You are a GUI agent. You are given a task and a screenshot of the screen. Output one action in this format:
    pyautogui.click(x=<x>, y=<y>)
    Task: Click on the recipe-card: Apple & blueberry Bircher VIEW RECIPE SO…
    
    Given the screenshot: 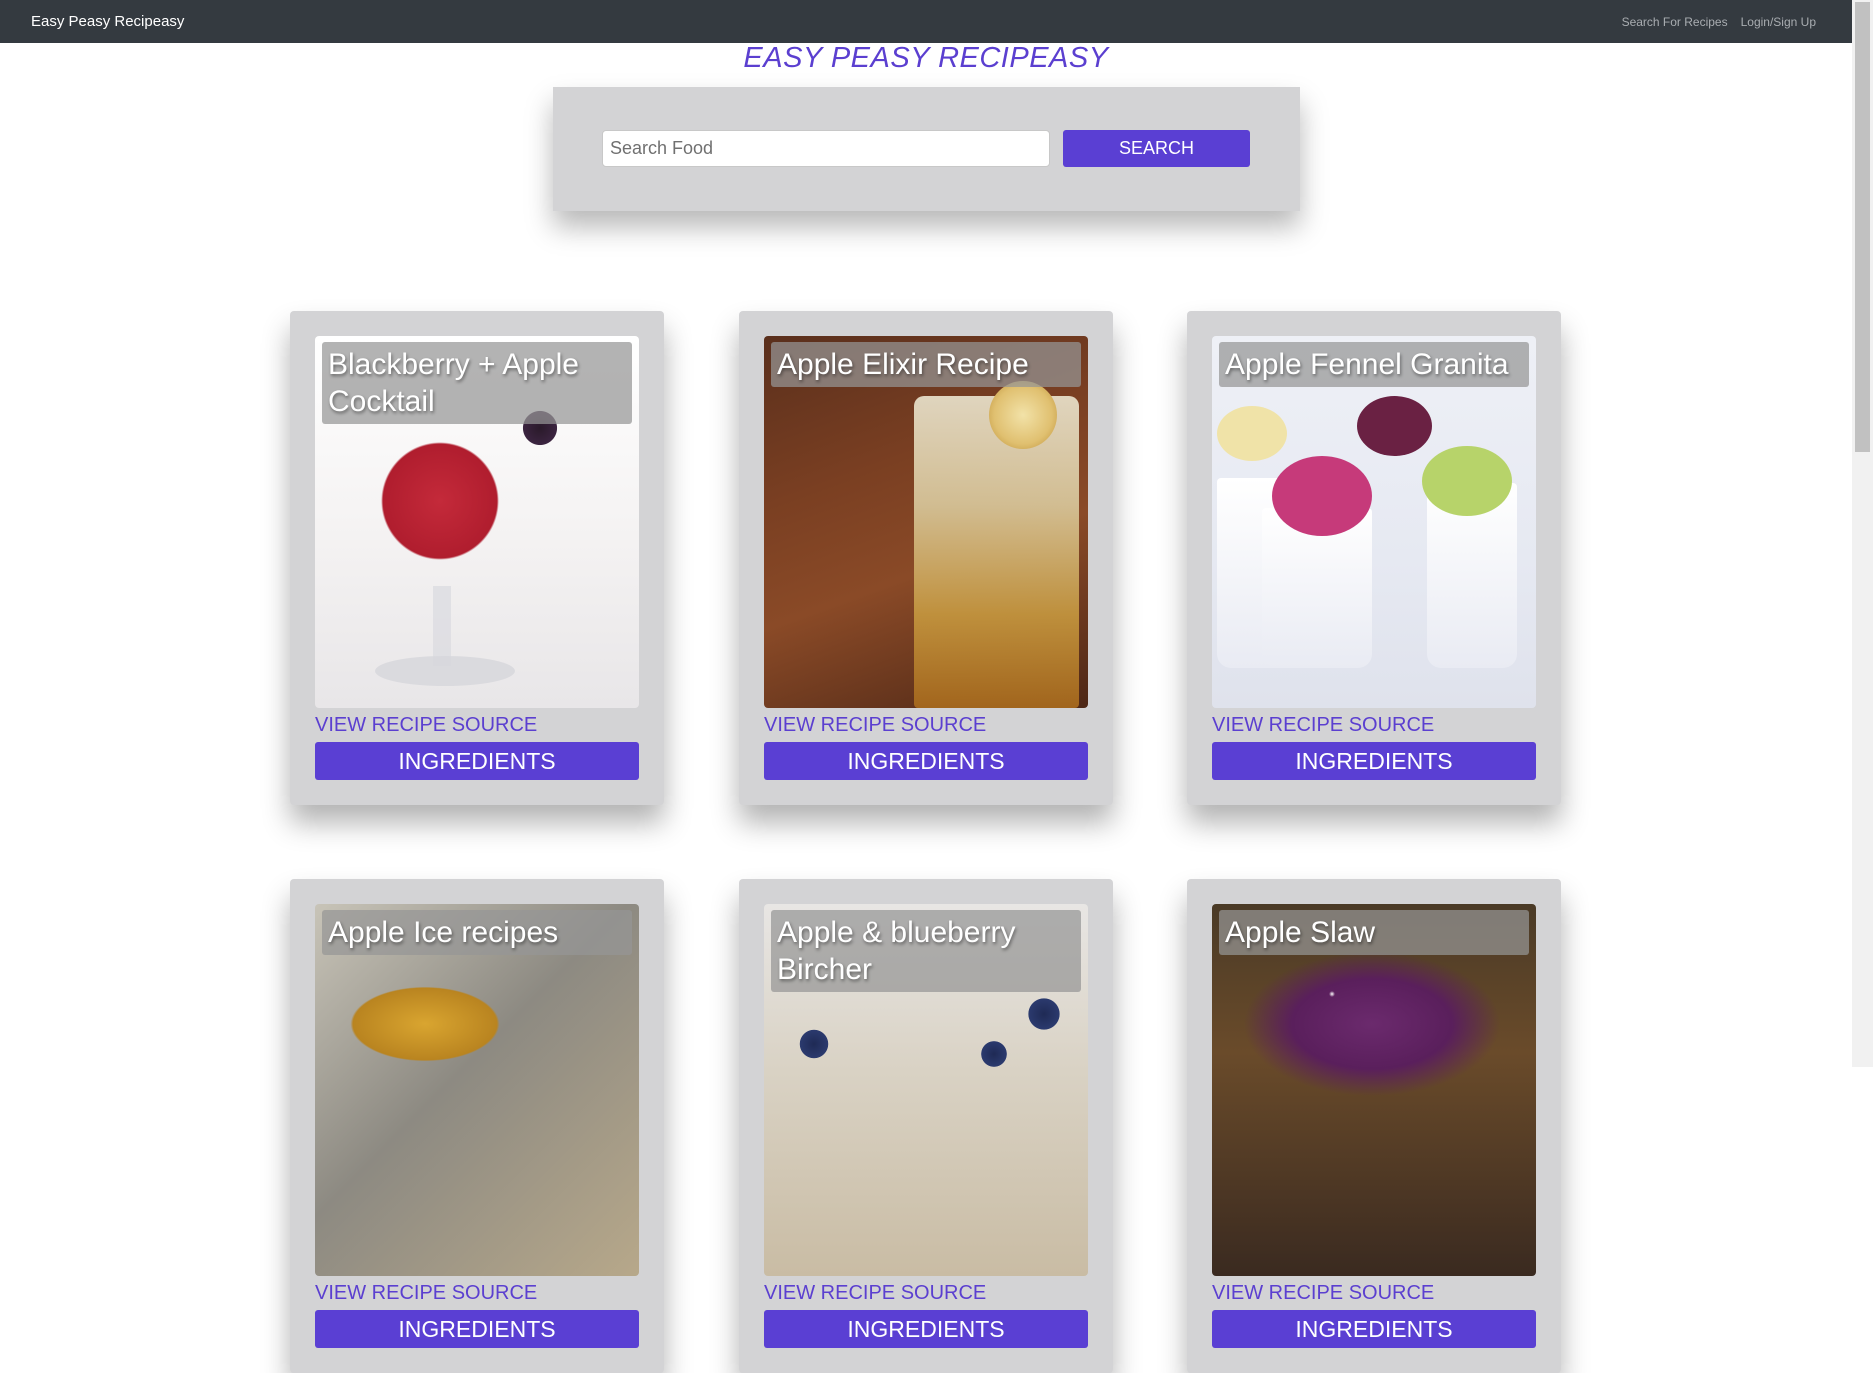 What is the action you would take?
    pyautogui.click(x=926, y=1126)
    